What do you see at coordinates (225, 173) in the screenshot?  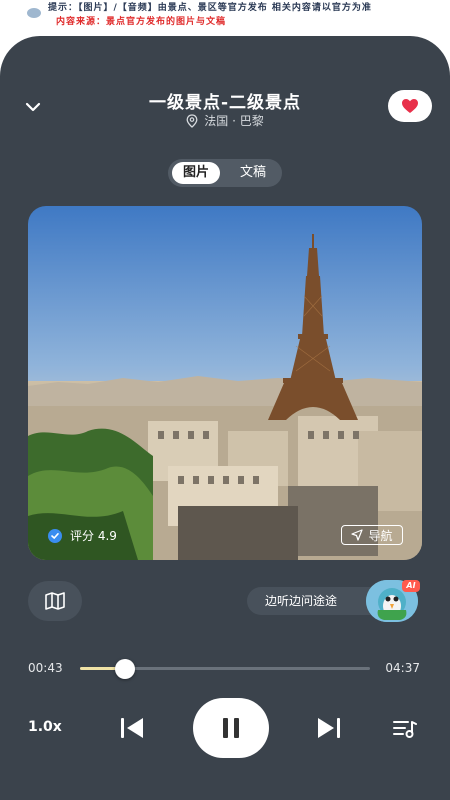 I see `content-toggle: 图片 文稿` at bounding box center [225, 173].